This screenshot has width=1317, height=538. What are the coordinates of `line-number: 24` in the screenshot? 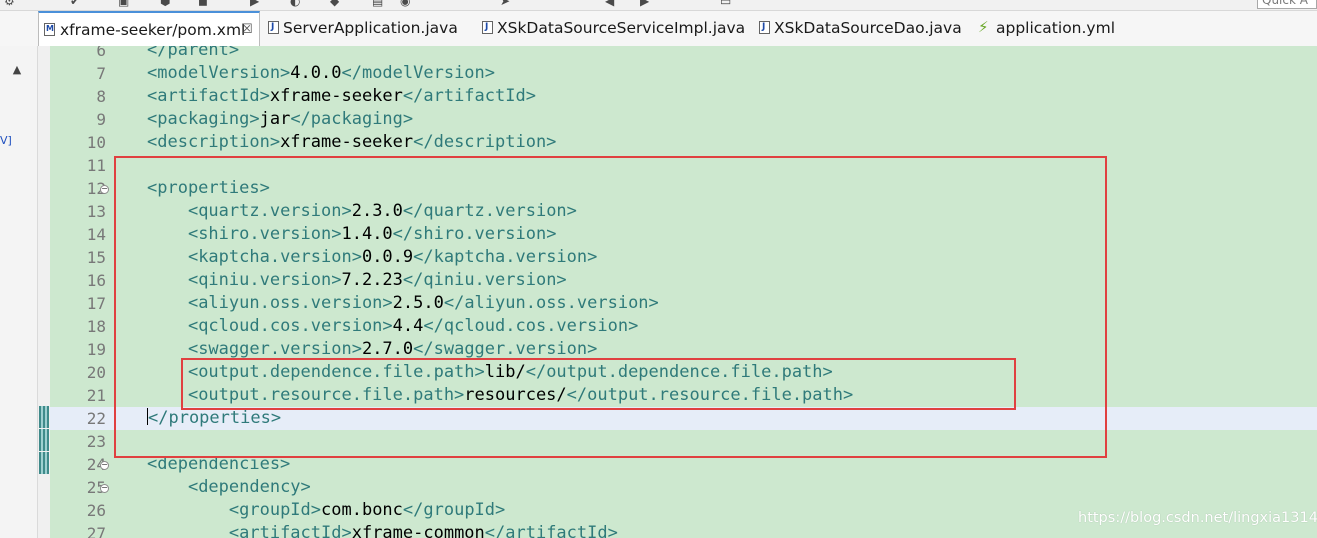 It's located at (96, 464).